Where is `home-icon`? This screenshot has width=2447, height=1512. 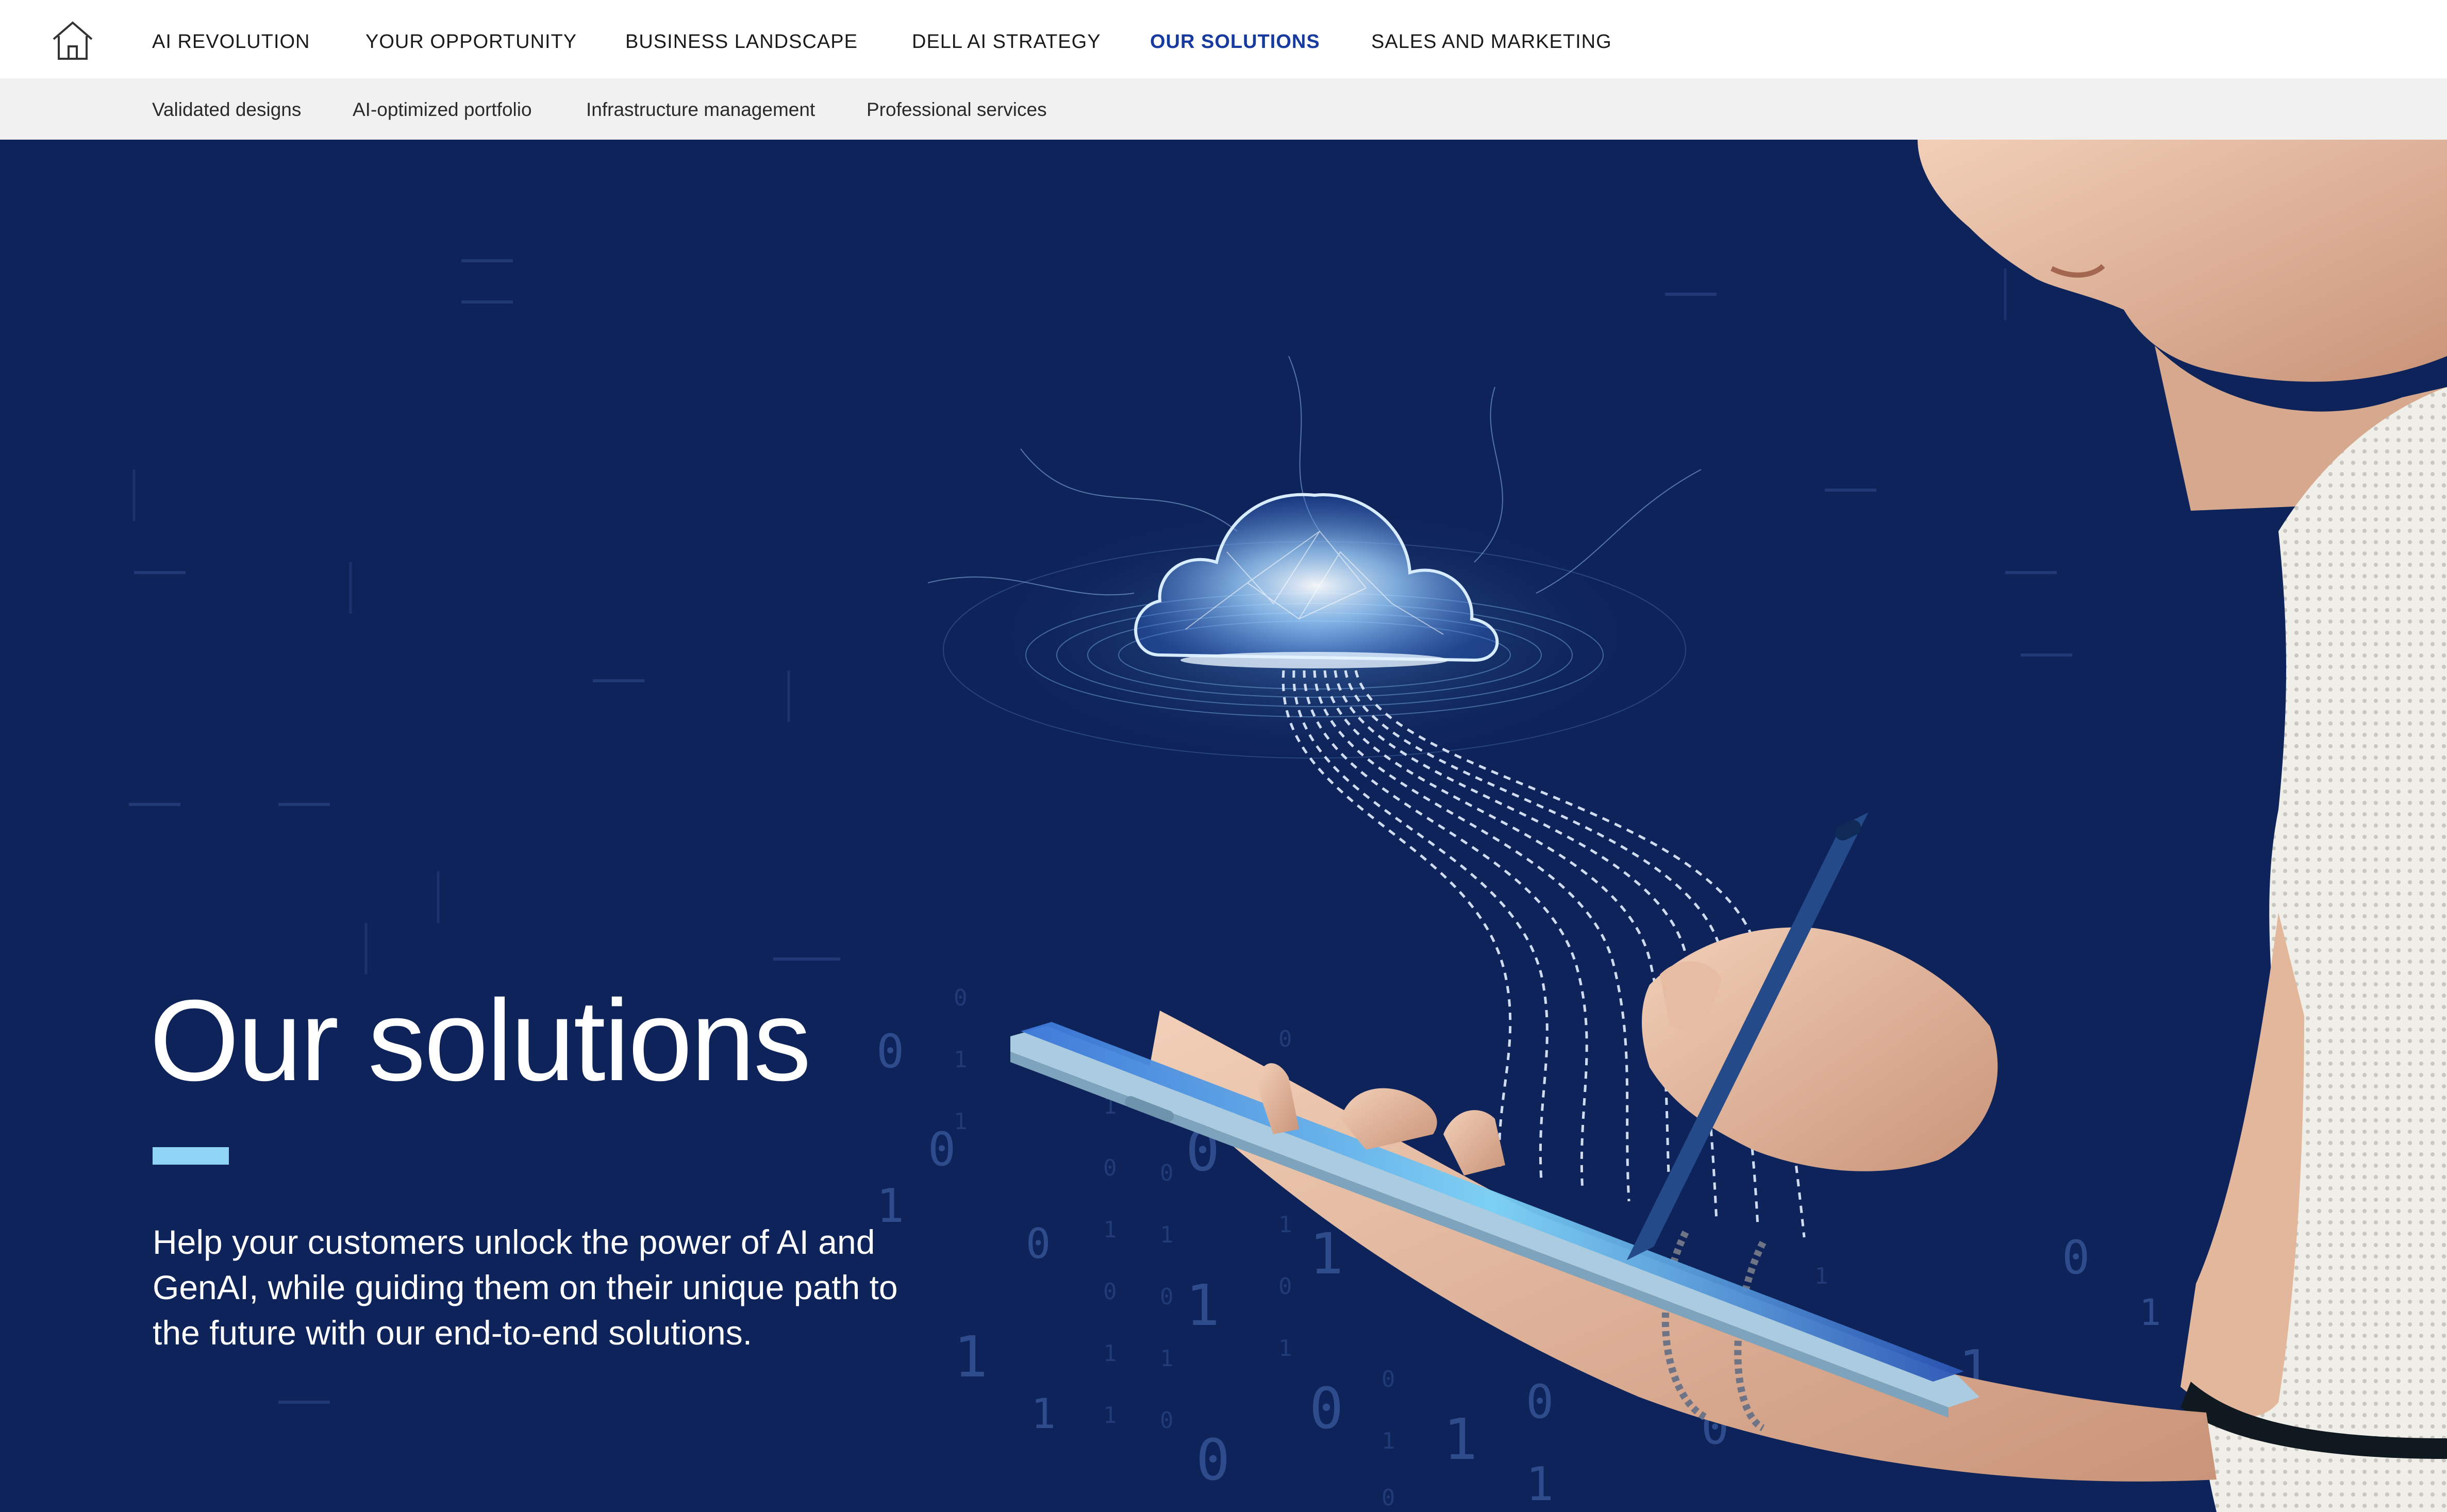 home-icon is located at coordinates (73, 40).